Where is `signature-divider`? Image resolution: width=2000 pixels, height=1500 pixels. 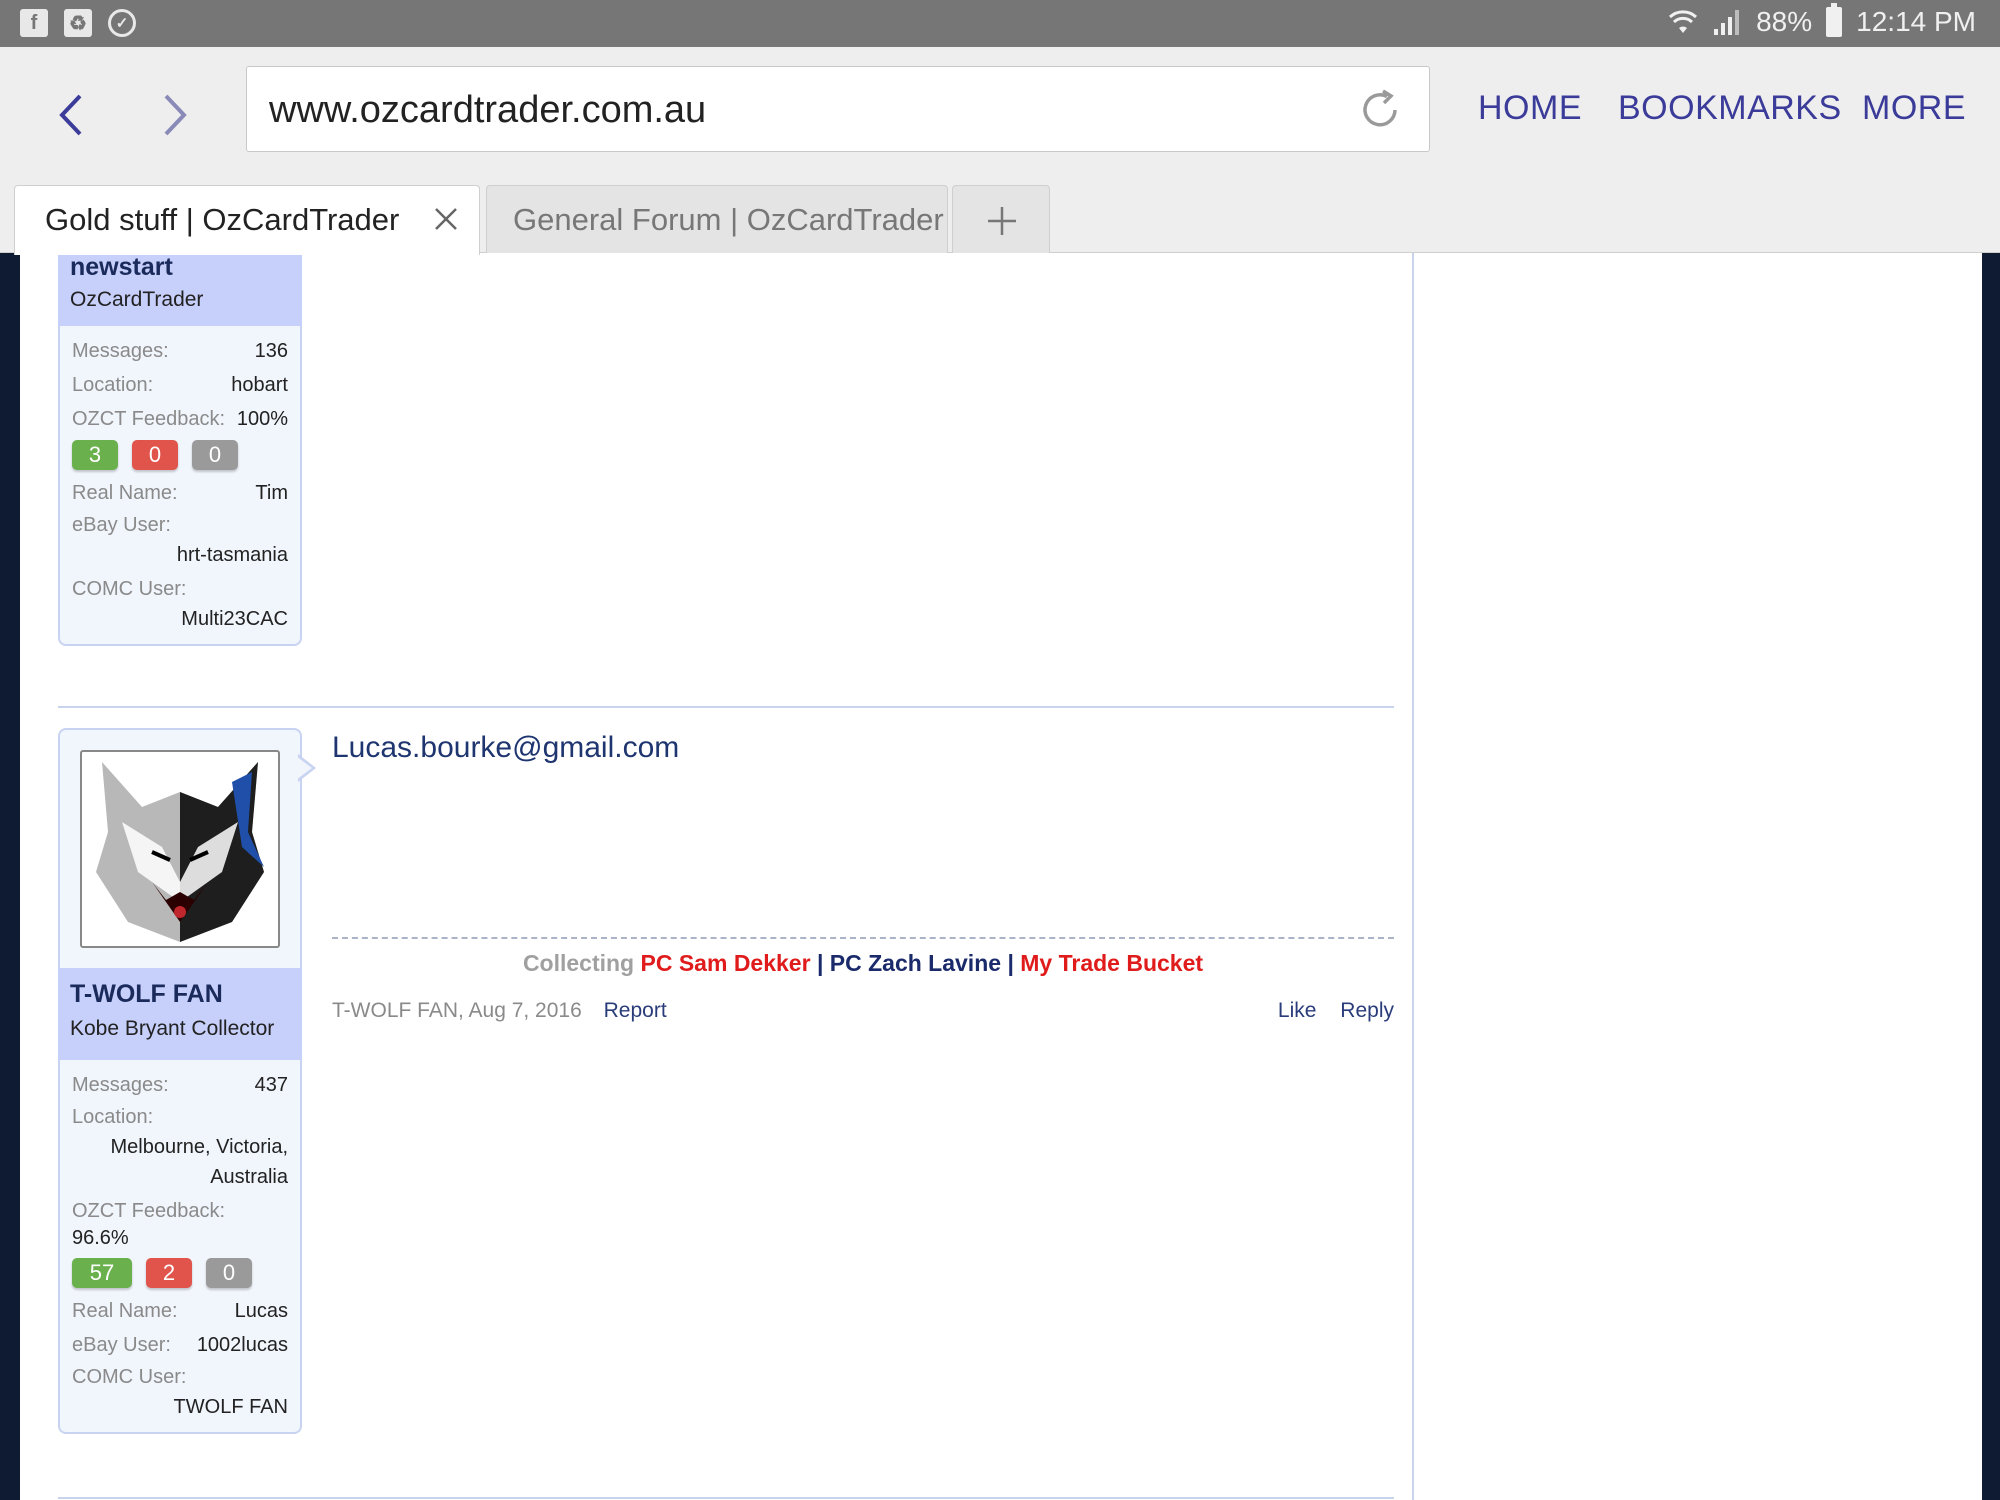
signature-divider is located at coordinates (863, 938).